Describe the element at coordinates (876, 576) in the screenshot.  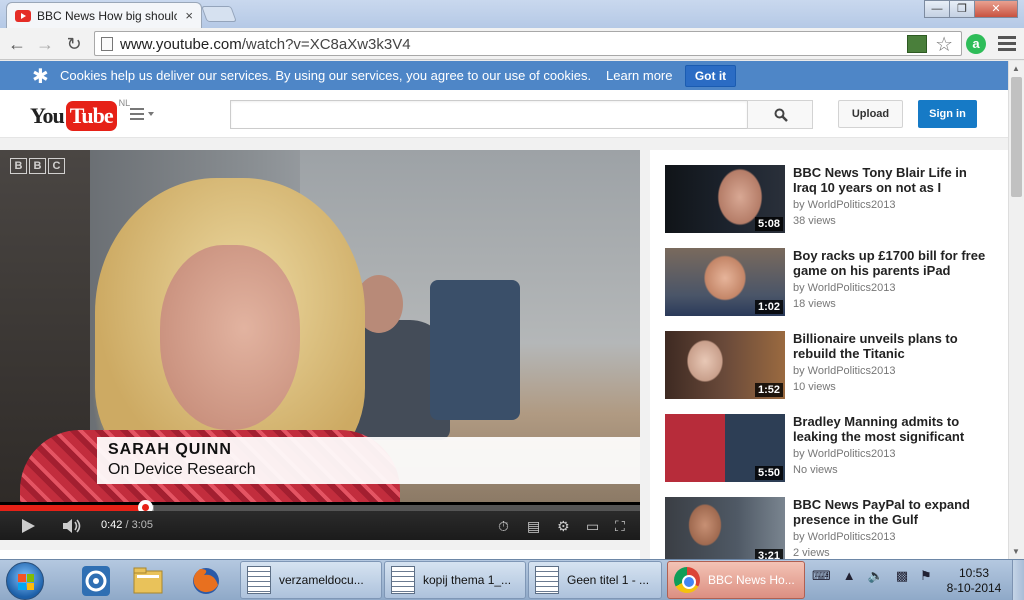
I see `speaker-icon: 🔈` at that location.